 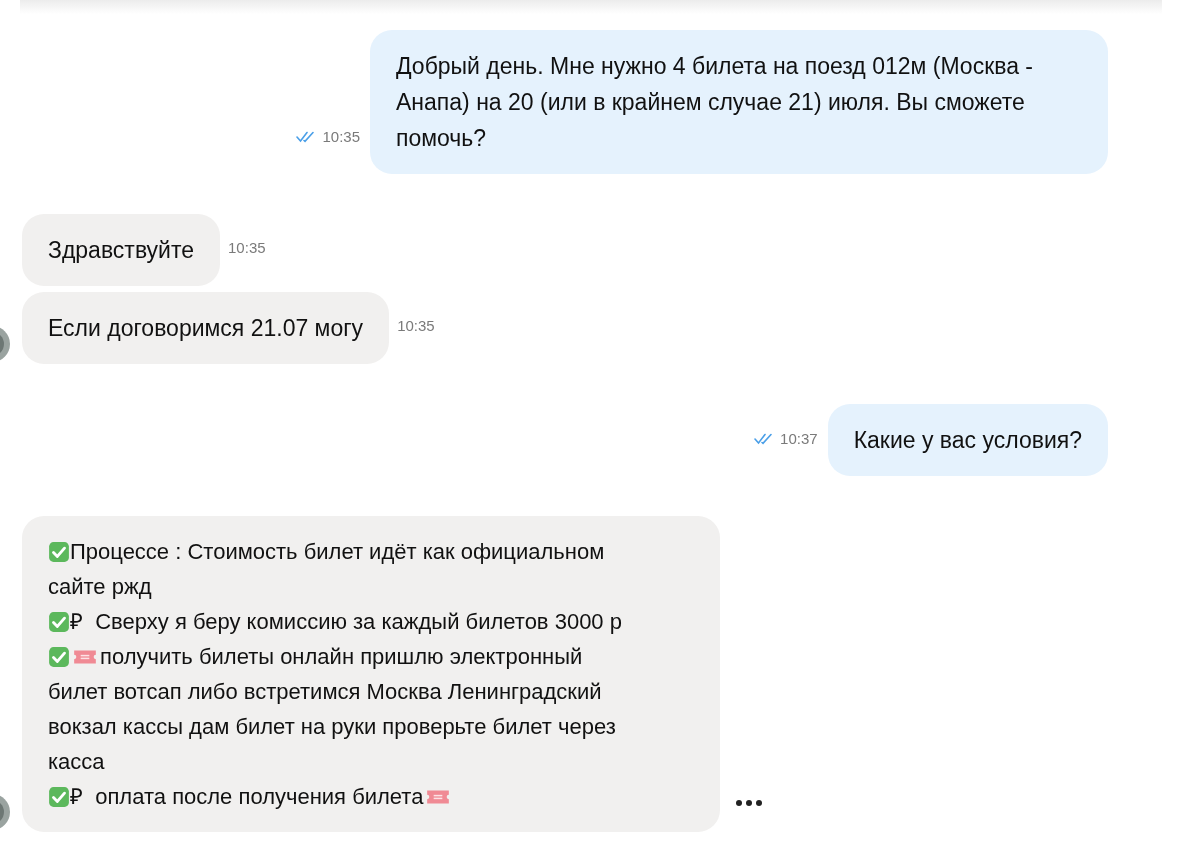 What do you see at coordinates (337, 551) in the screenshot?
I see `message-text: Процессе : Стоимость билет идёт как официальном` at bounding box center [337, 551].